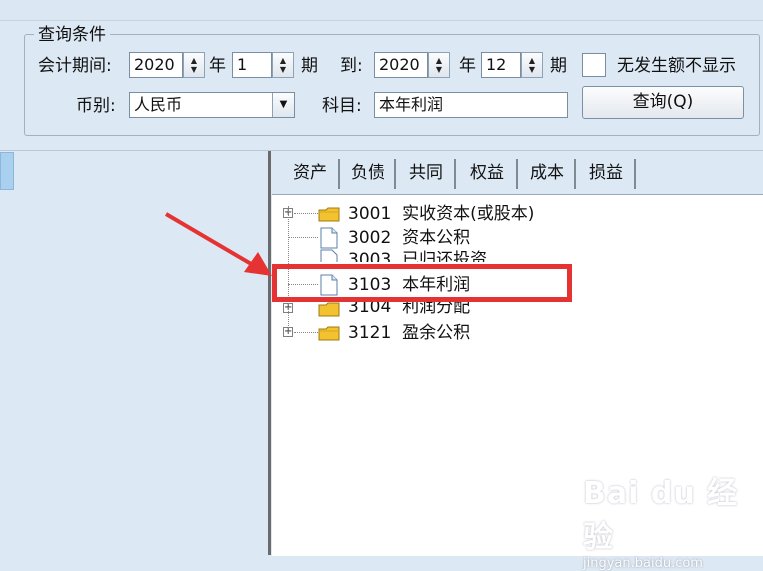 This screenshot has height=571, width=763. What do you see at coordinates (409, 333) in the screenshot?
I see `tree-item-label: 3121 盈余公积` at bounding box center [409, 333].